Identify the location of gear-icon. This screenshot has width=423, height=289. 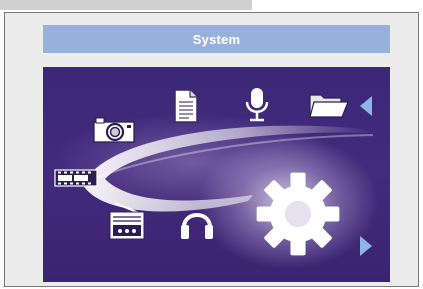
(298, 214).